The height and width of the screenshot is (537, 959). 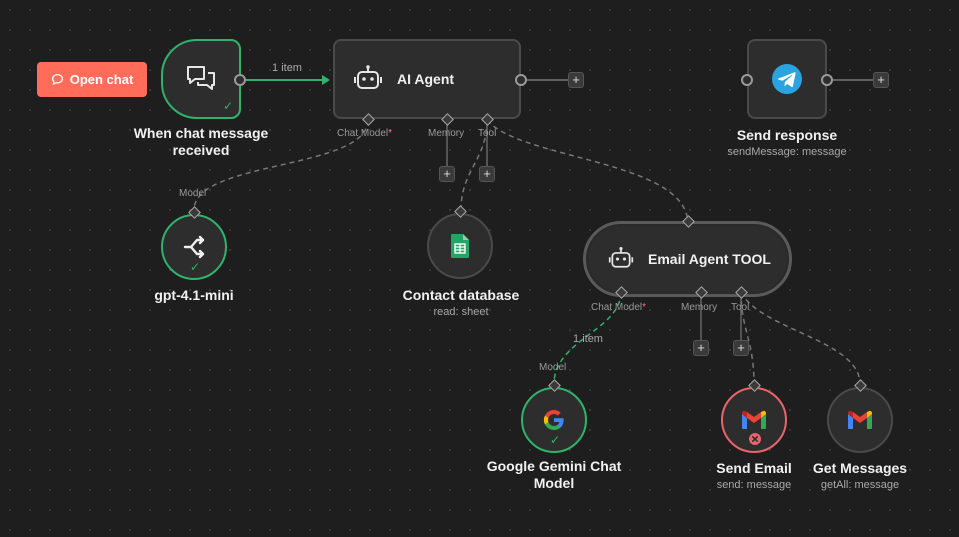 What do you see at coordinates (787, 135) in the screenshot?
I see `send-response-title: Send response` at bounding box center [787, 135].